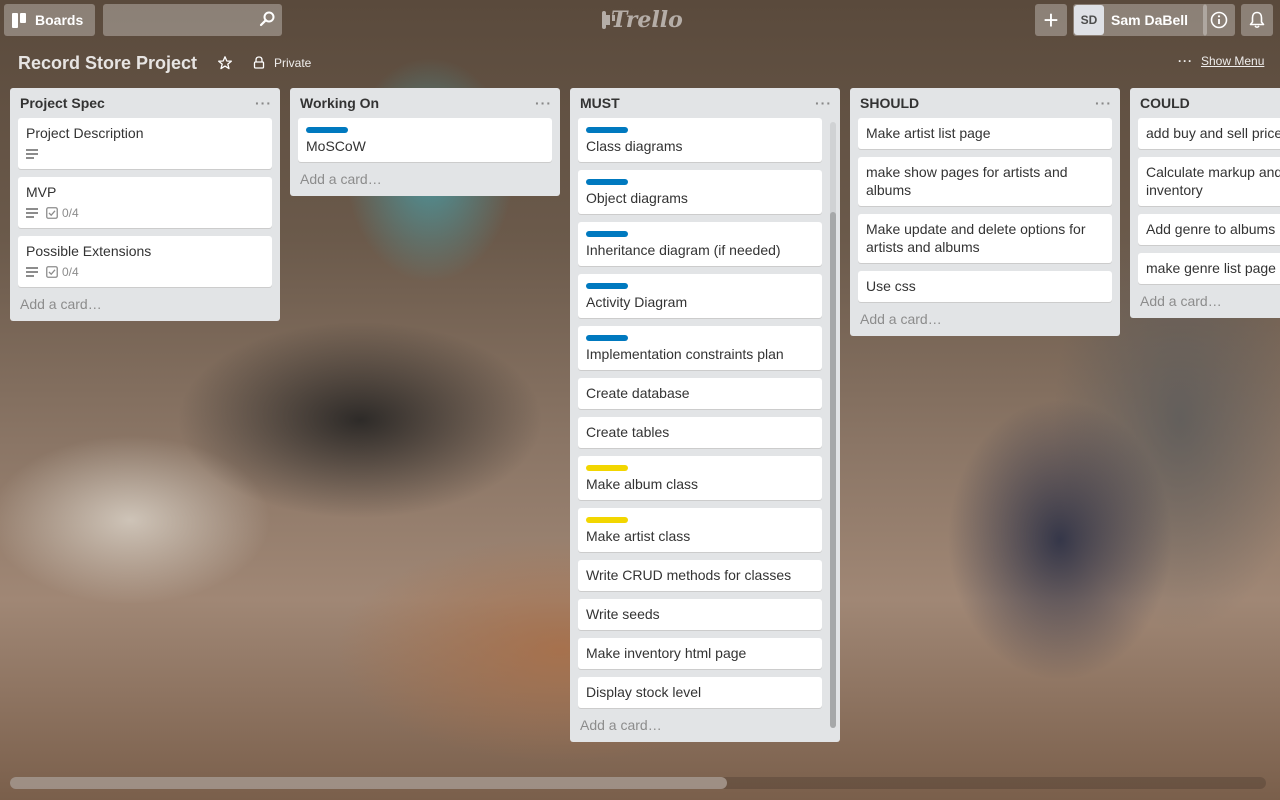  I want to click on card: Make album class, so click(700, 478).